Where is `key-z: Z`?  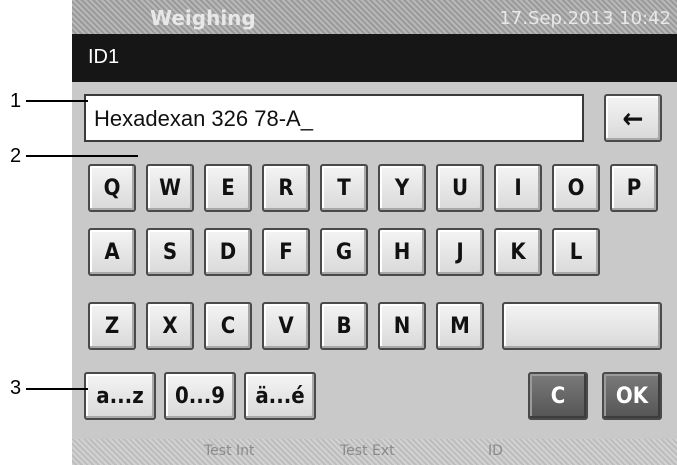 key-z: Z is located at coordinates (112, 326).